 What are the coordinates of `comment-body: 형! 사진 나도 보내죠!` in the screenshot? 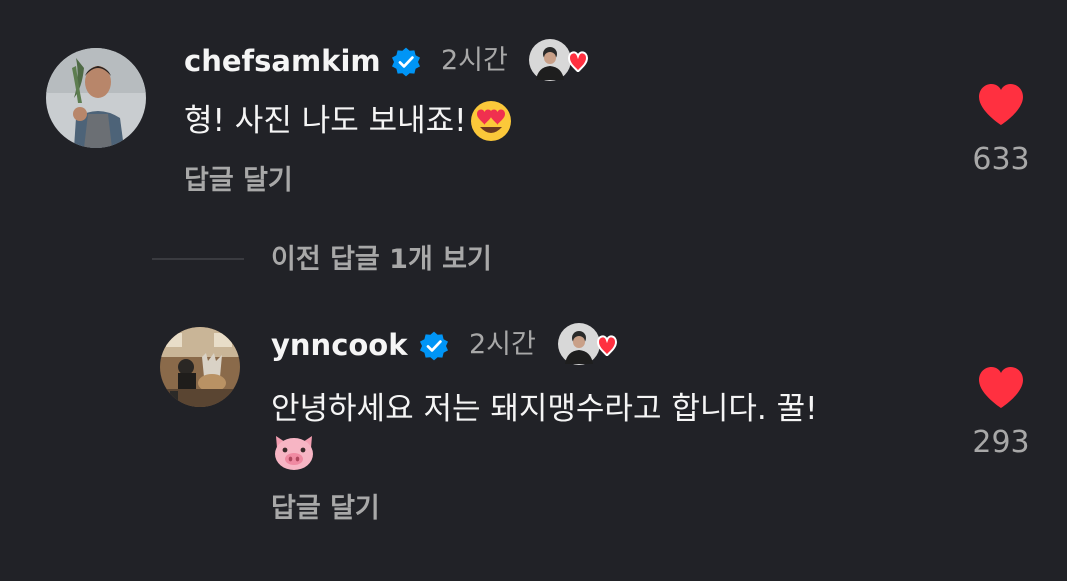 It's located at (325, 121).